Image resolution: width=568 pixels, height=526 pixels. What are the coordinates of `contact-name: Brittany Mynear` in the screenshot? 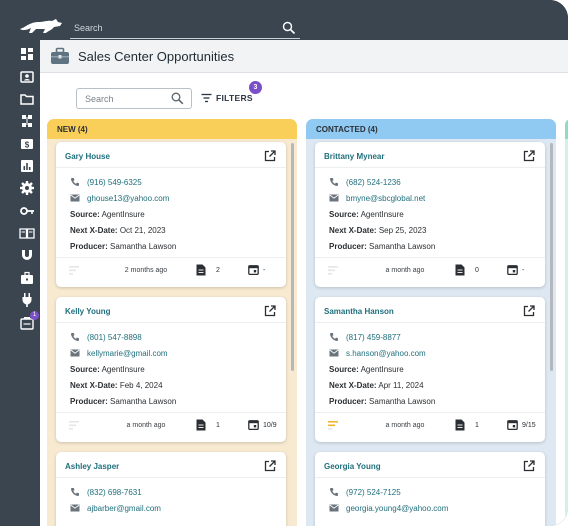 It's located at (354, 156).